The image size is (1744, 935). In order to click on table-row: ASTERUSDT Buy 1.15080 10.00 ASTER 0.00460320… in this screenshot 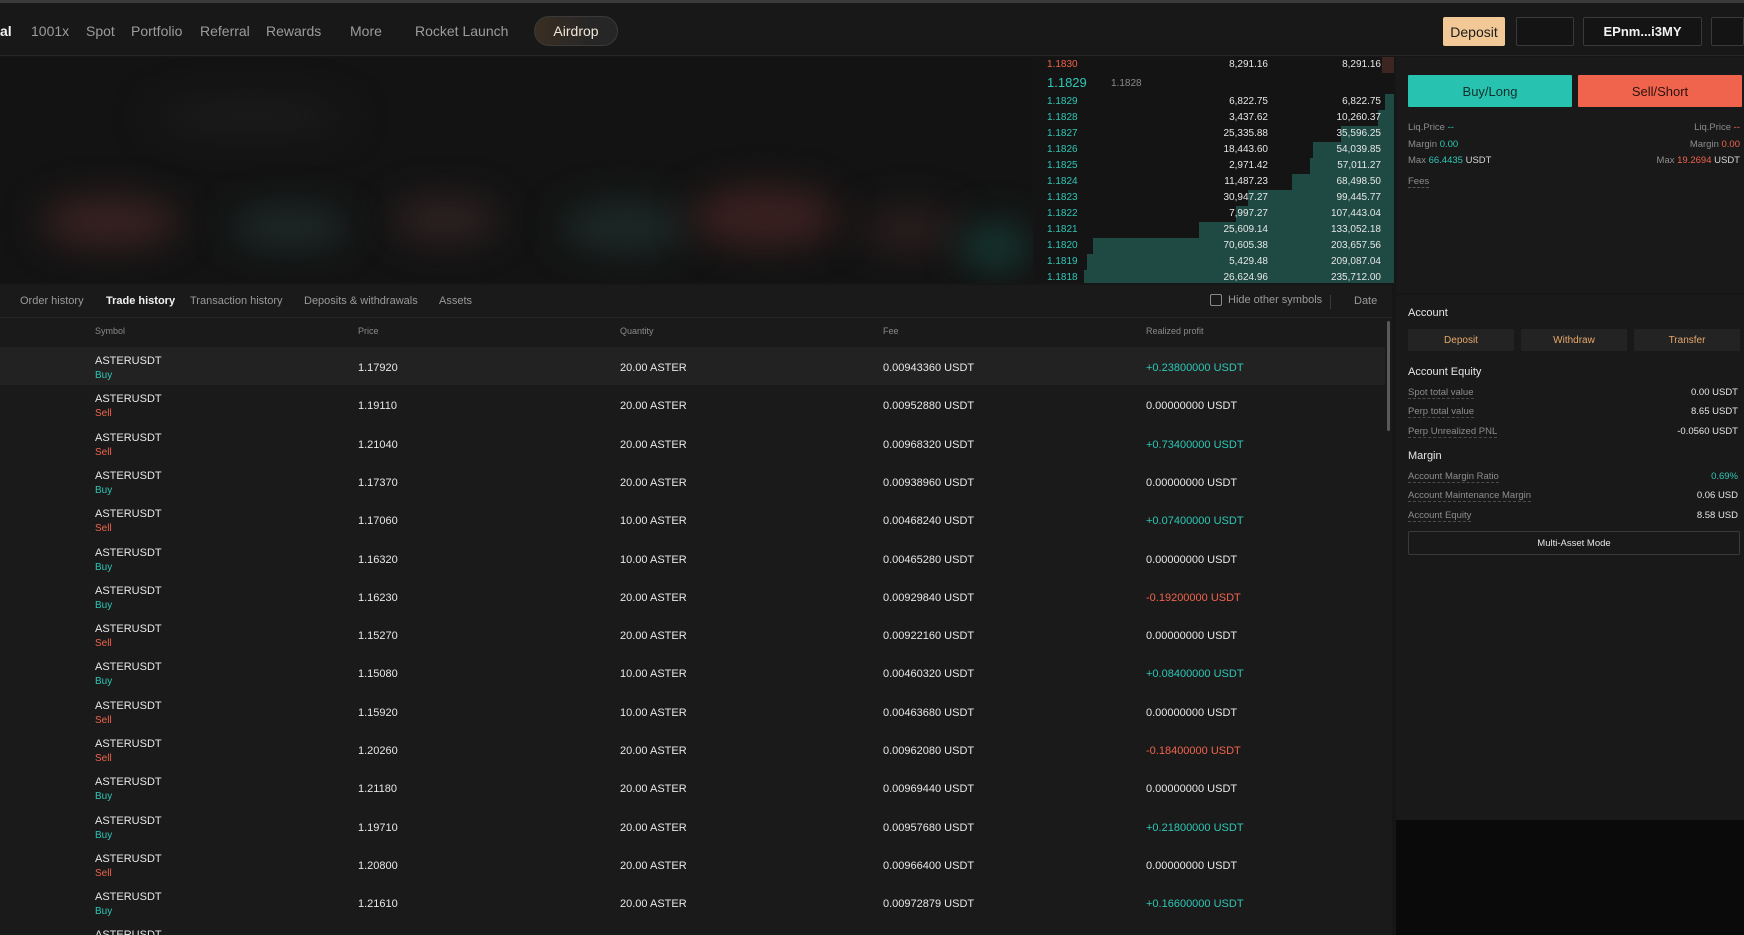, I will do `click(692, 672)`.